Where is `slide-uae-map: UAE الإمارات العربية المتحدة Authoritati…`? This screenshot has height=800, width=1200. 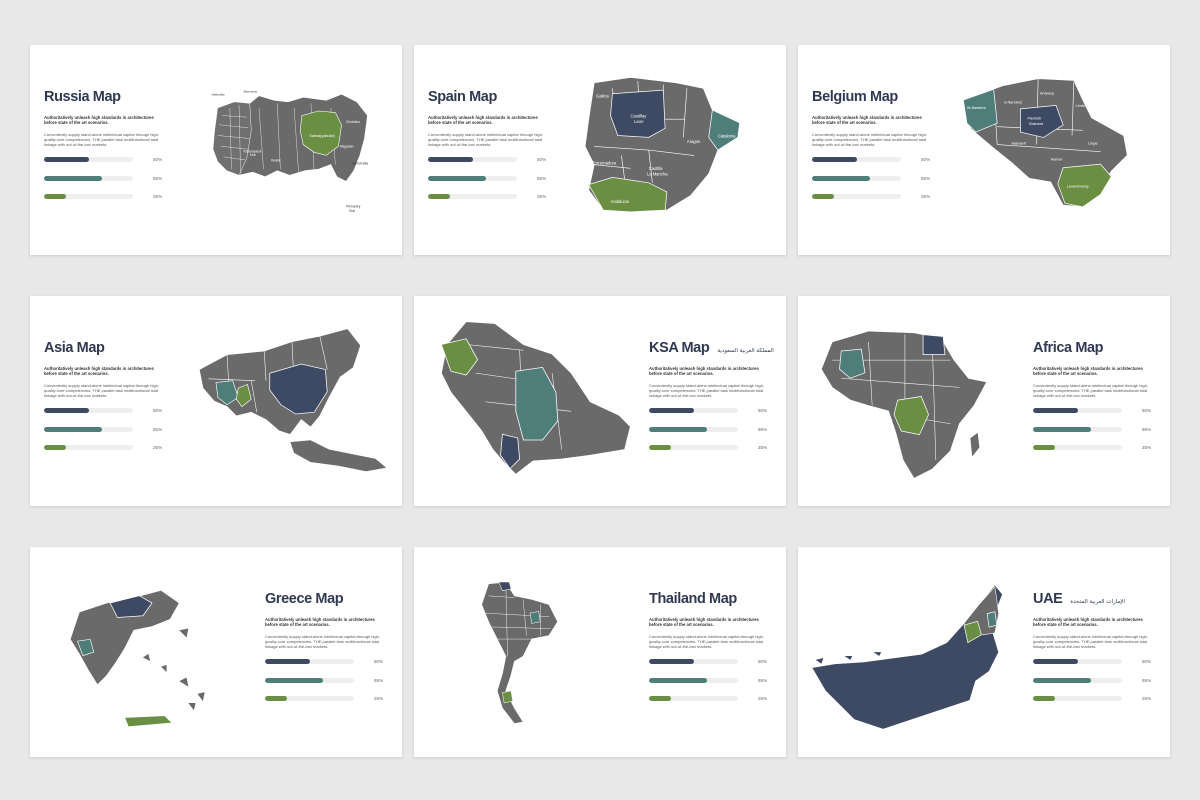 slide-uae-map: UAE الإمارات العربية المتحدة Authoritati… is located at coordinates (984, 652).